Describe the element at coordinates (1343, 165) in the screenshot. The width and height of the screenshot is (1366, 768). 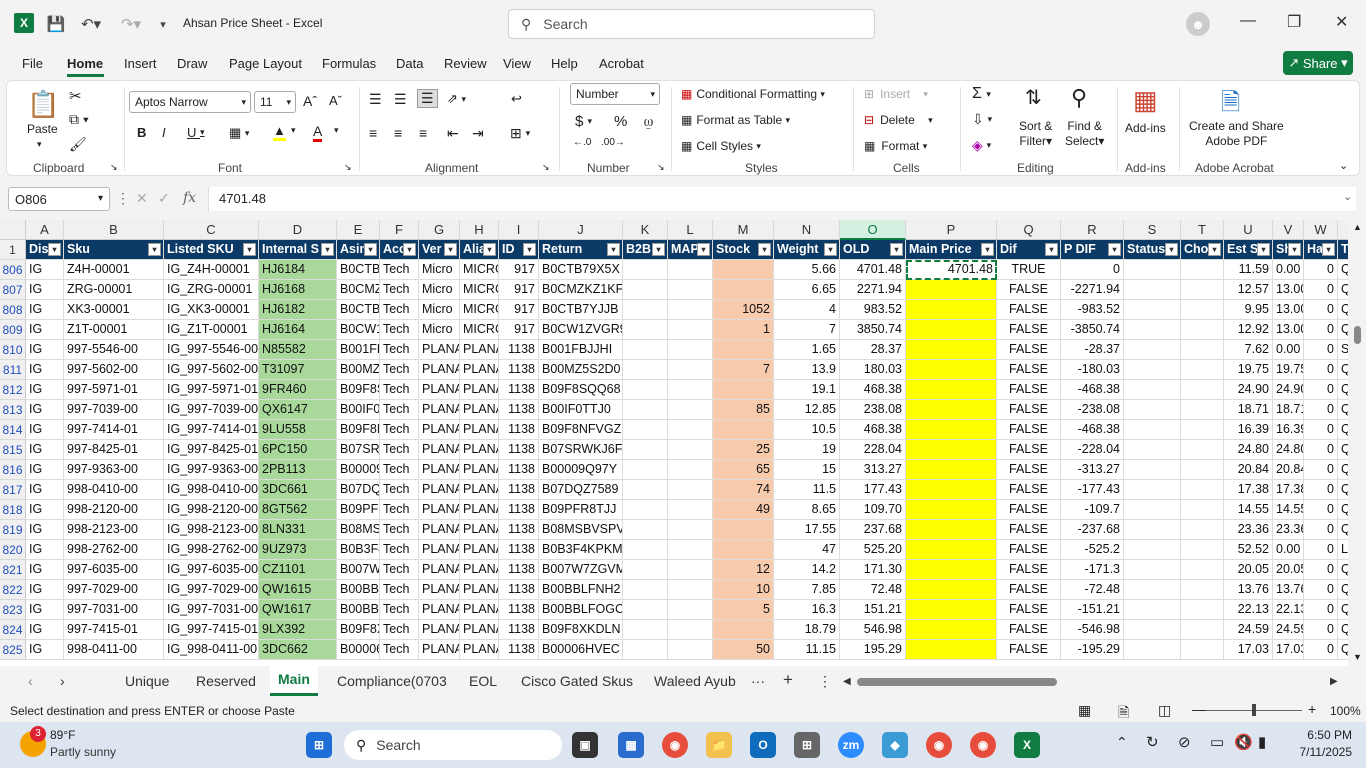
I see `collapse-ribbon-icon: ⌄` at that location.